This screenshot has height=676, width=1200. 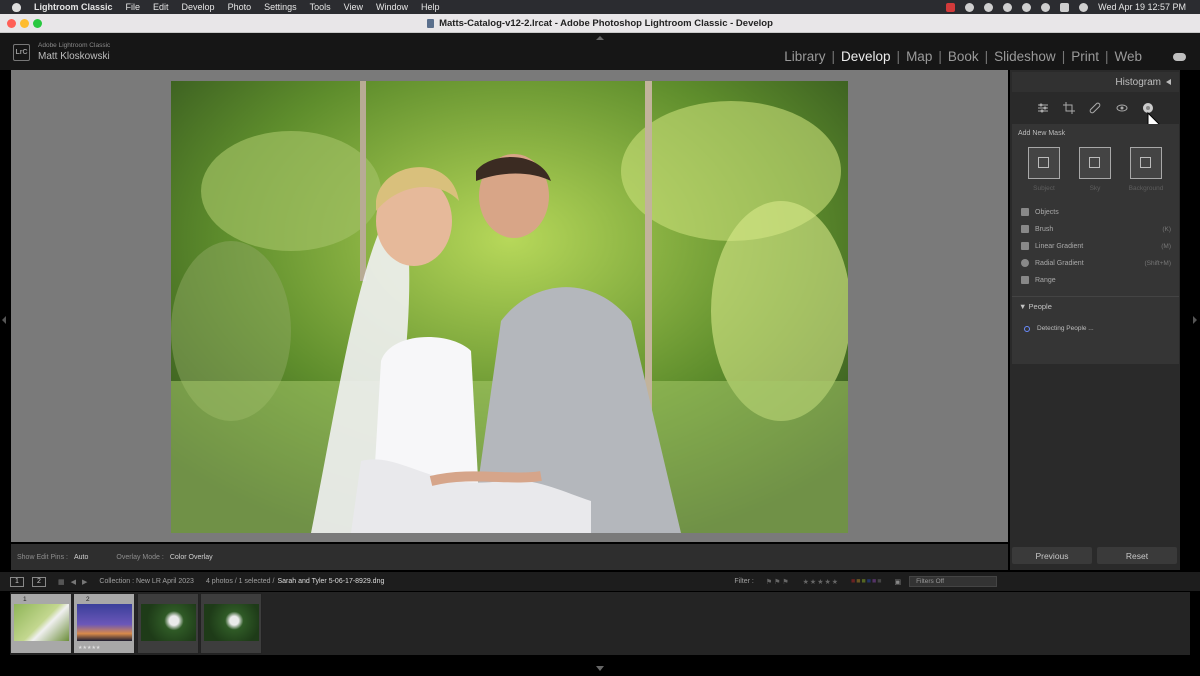 I want to click on overlay-mode-value: Color Overlay, so click(x=191, y=557).